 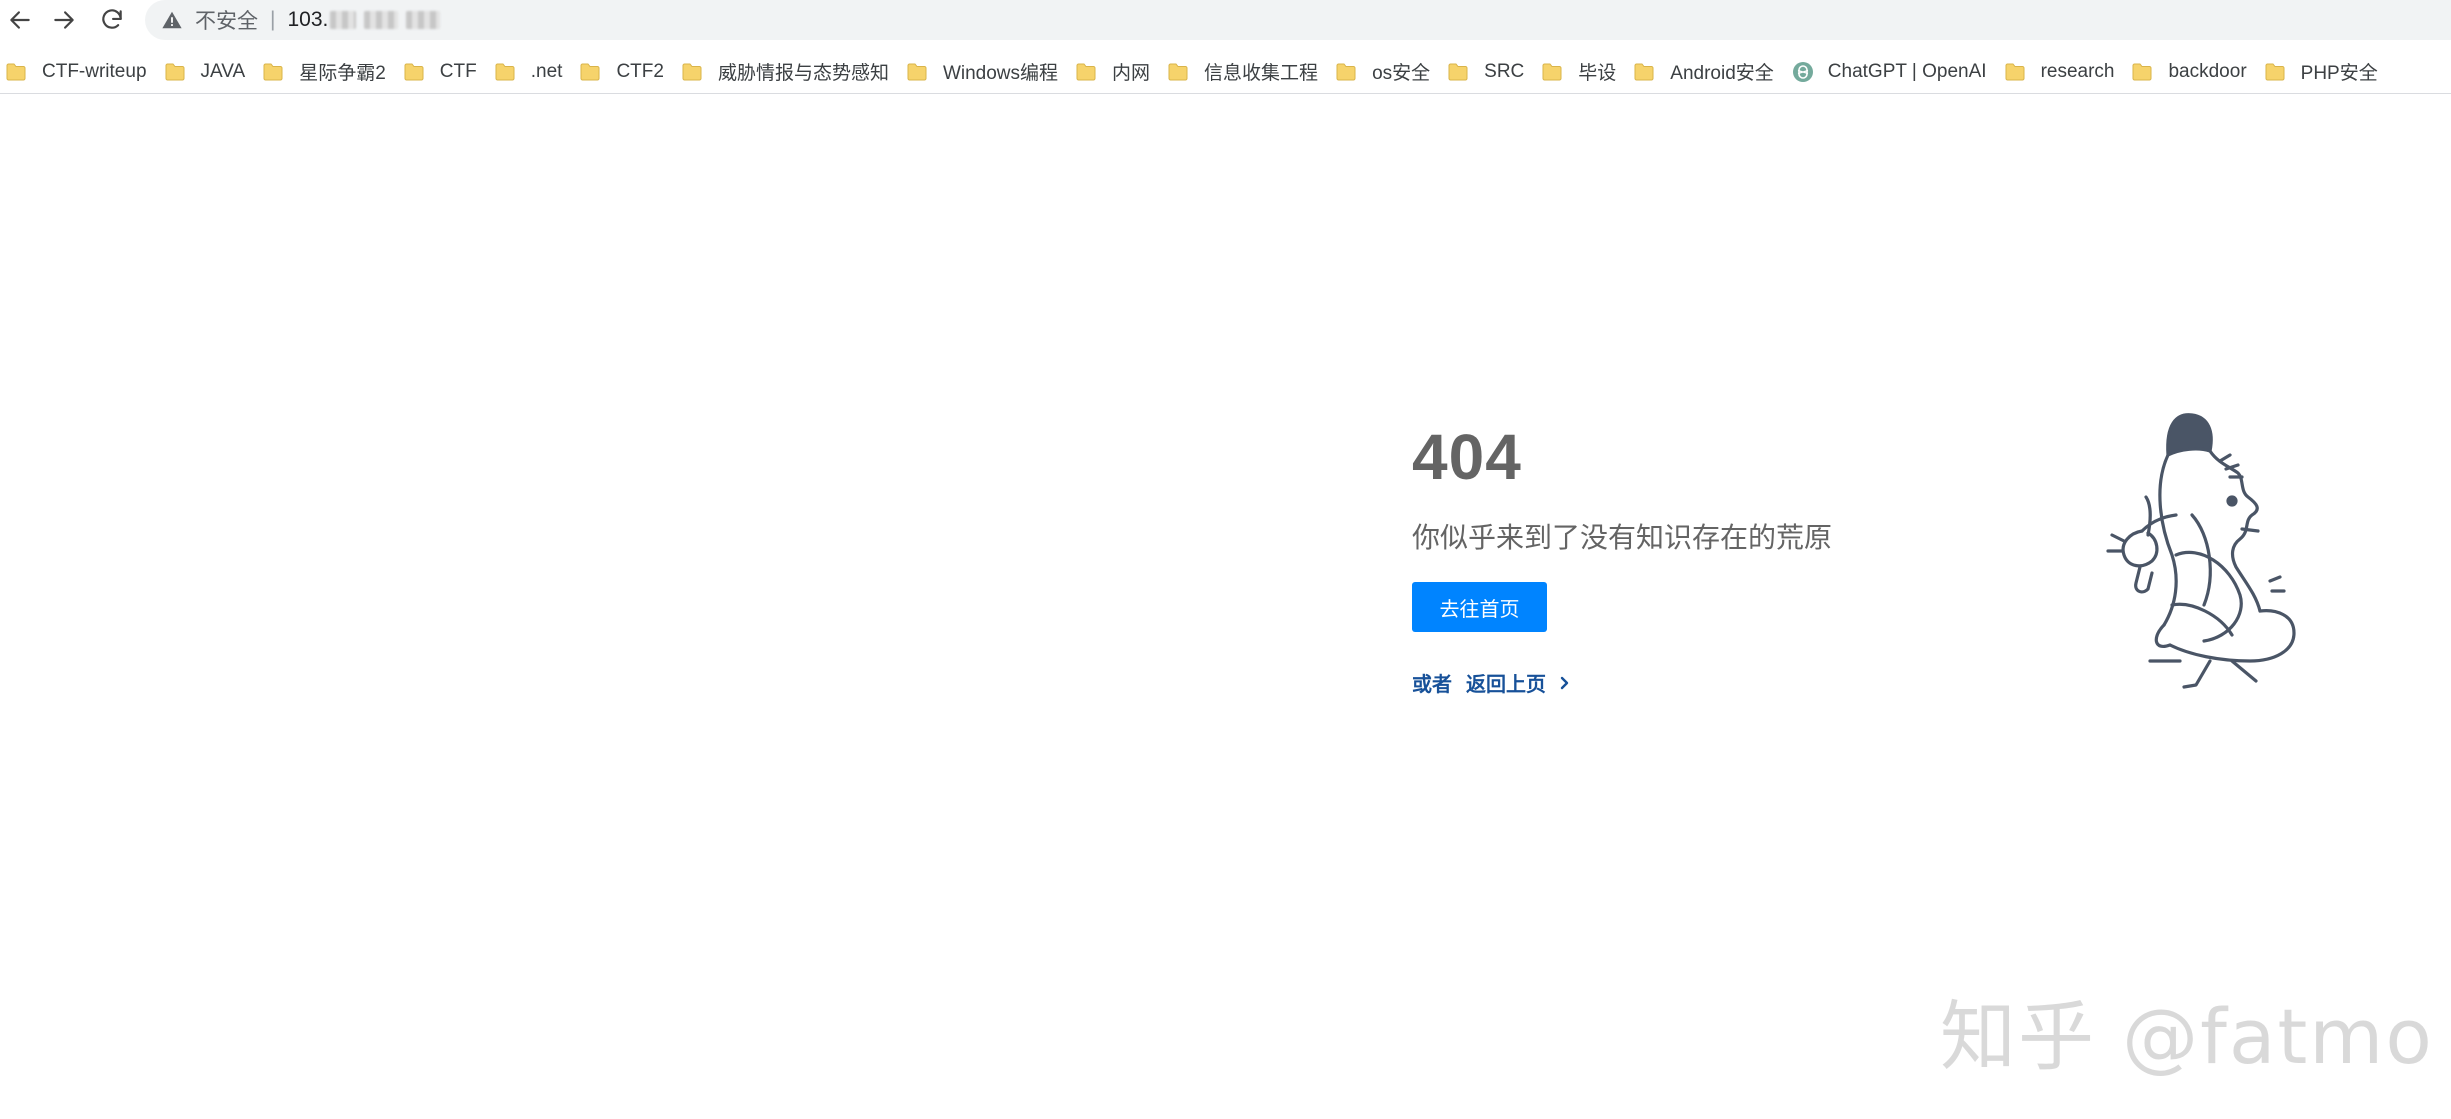 I want to click on openai-icon, so click(x=1802, y=71).